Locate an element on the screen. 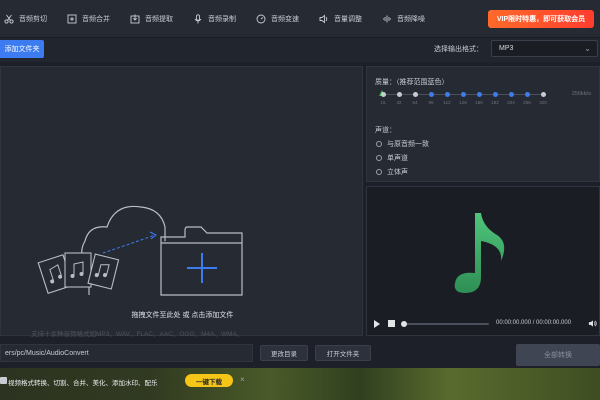 Image resolution: width=600 pixels, height=400 pixels. channel-option-label: 单声道 is located at coordinates (397, 158).